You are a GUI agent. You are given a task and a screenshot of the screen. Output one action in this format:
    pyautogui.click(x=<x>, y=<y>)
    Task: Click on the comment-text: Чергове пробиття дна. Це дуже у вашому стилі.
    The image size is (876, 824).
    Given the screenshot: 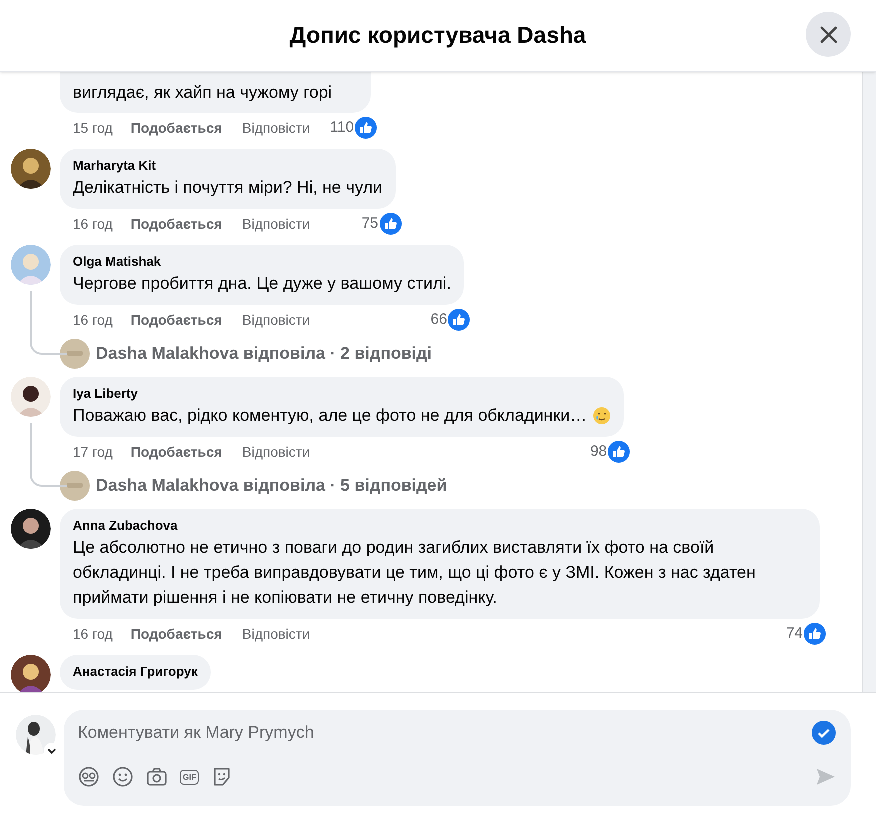 What is the action you would take?
    pyautogui.click(x=262, y=284)
    